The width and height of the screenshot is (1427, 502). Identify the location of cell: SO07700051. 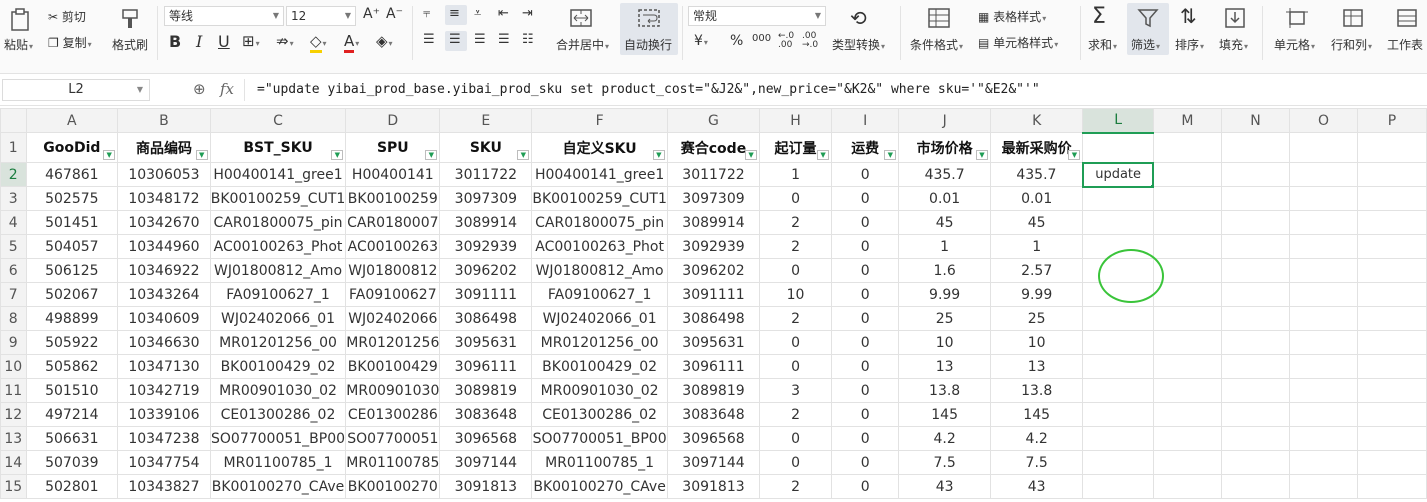
(393, 438).